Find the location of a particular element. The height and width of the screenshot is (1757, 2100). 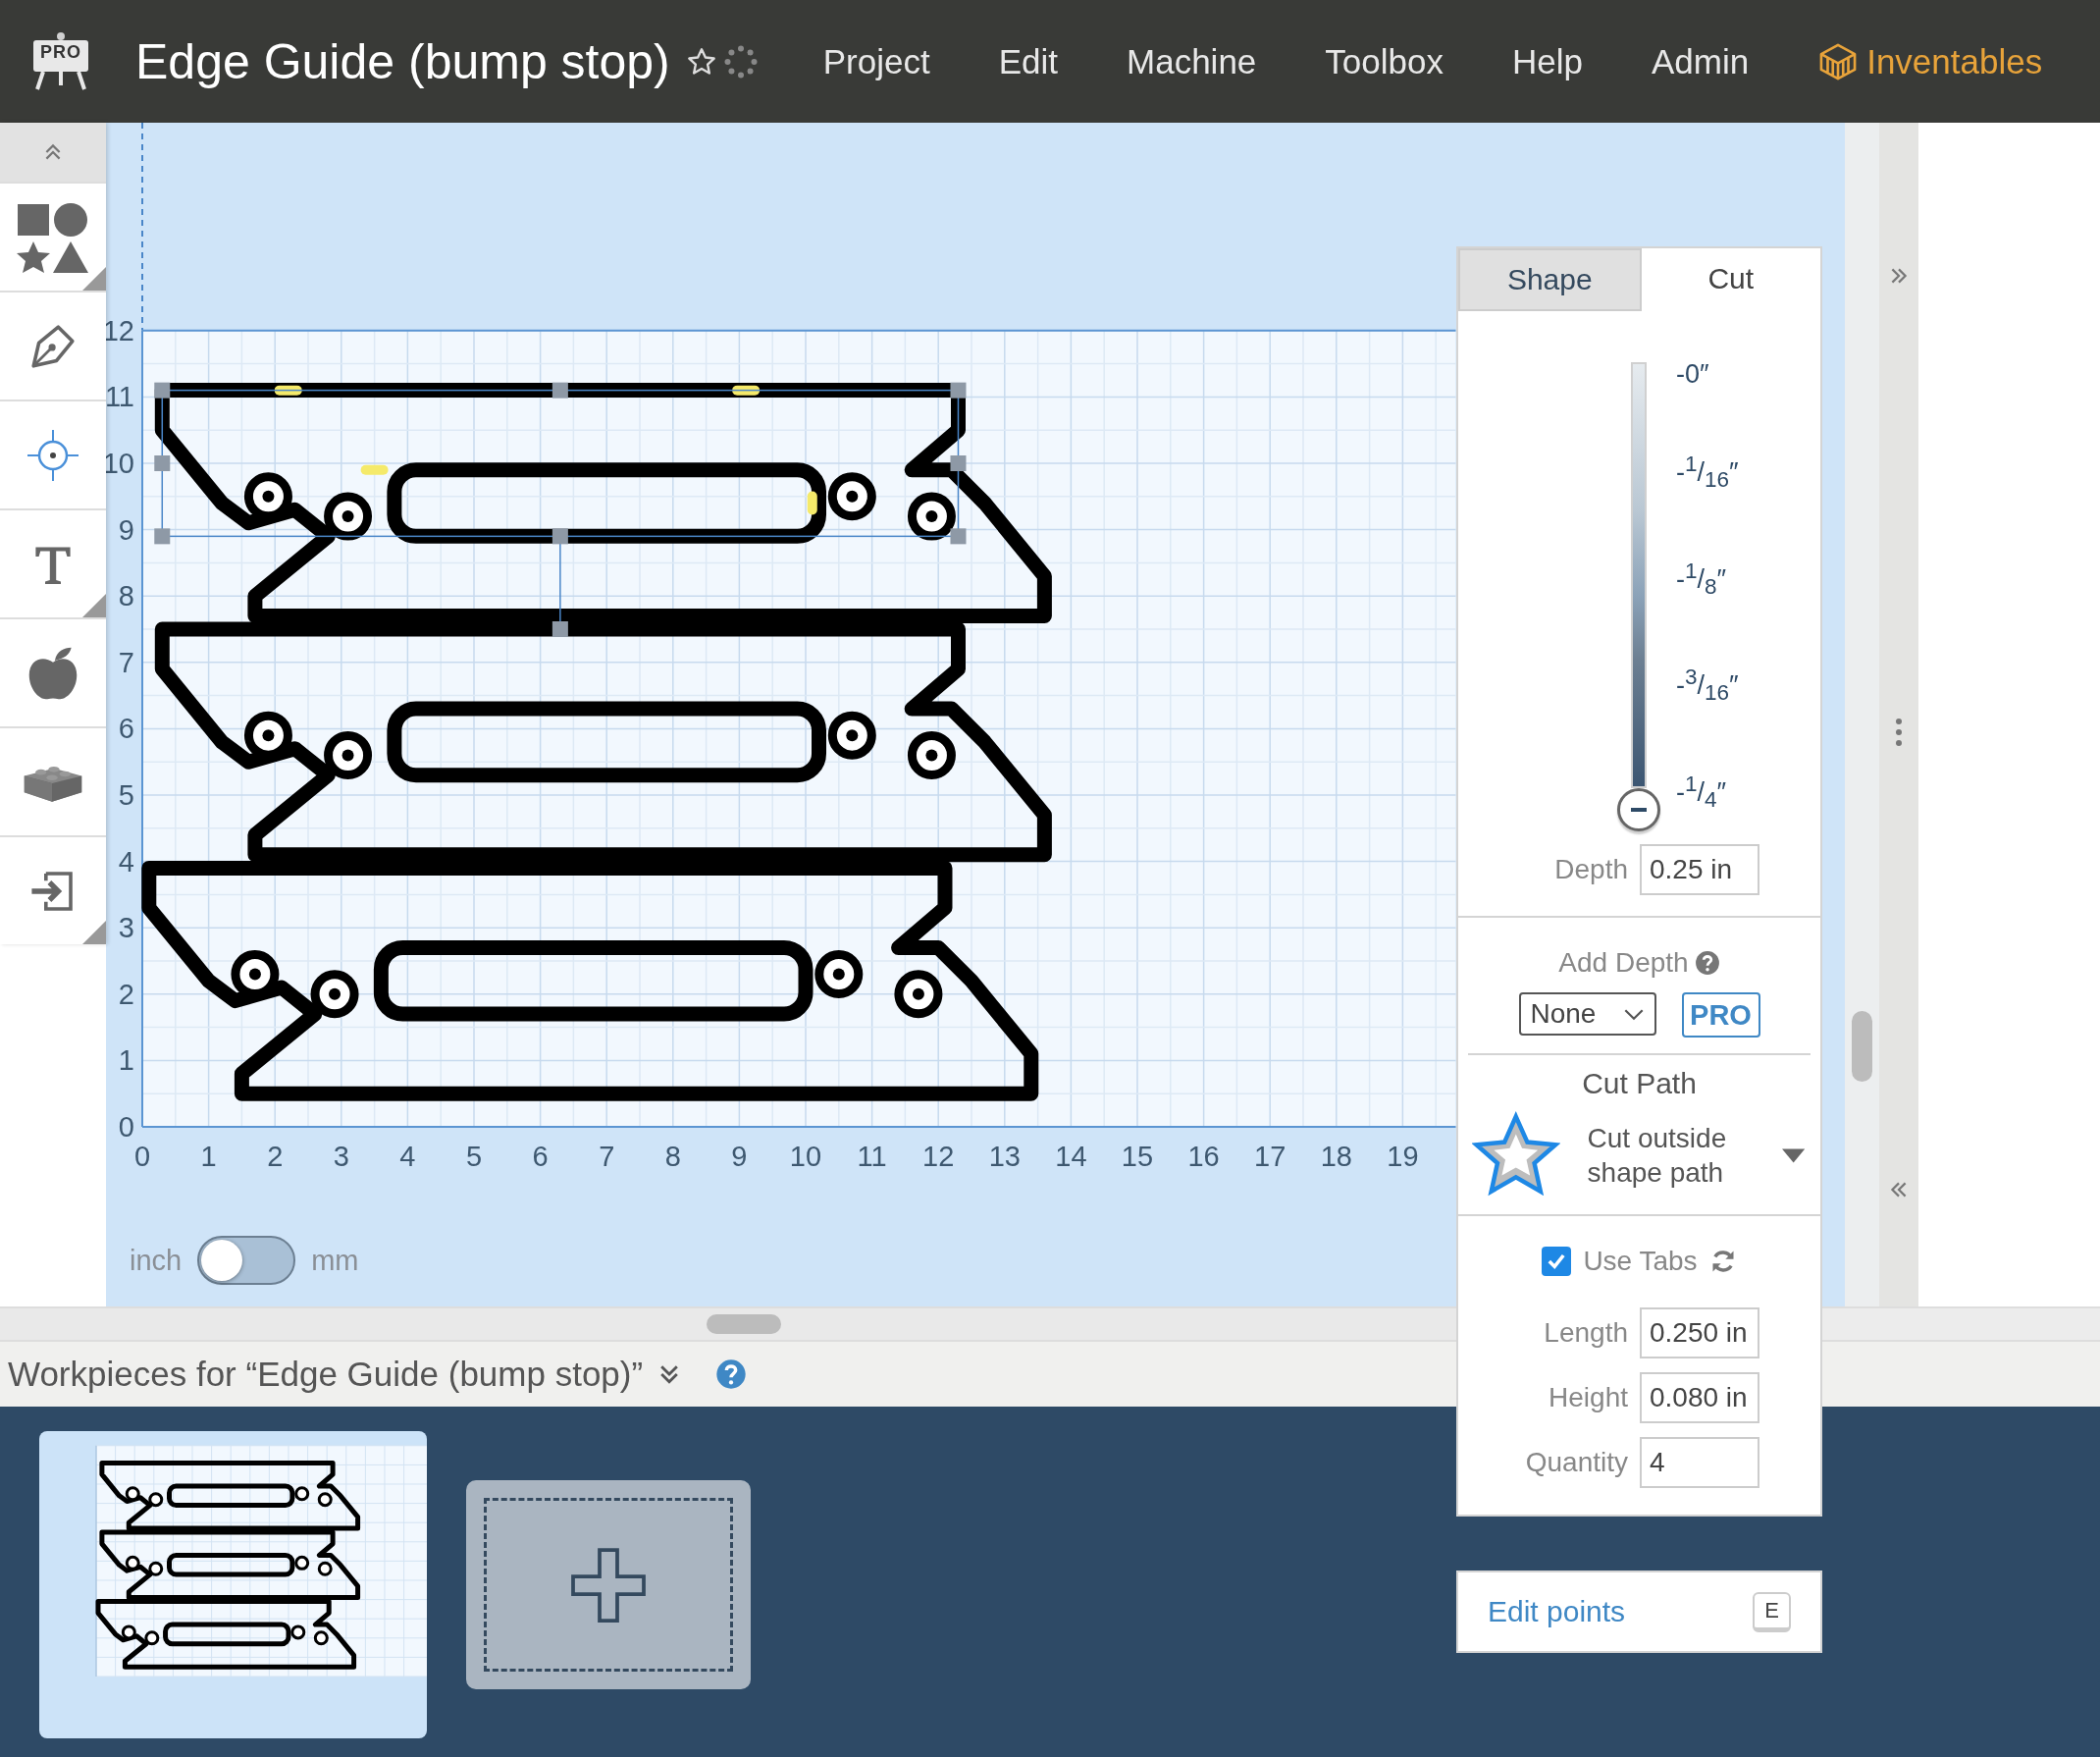

depth-scale-label: -$^{1}$/$_{16}$″ is located at coordinates (1707, 473).